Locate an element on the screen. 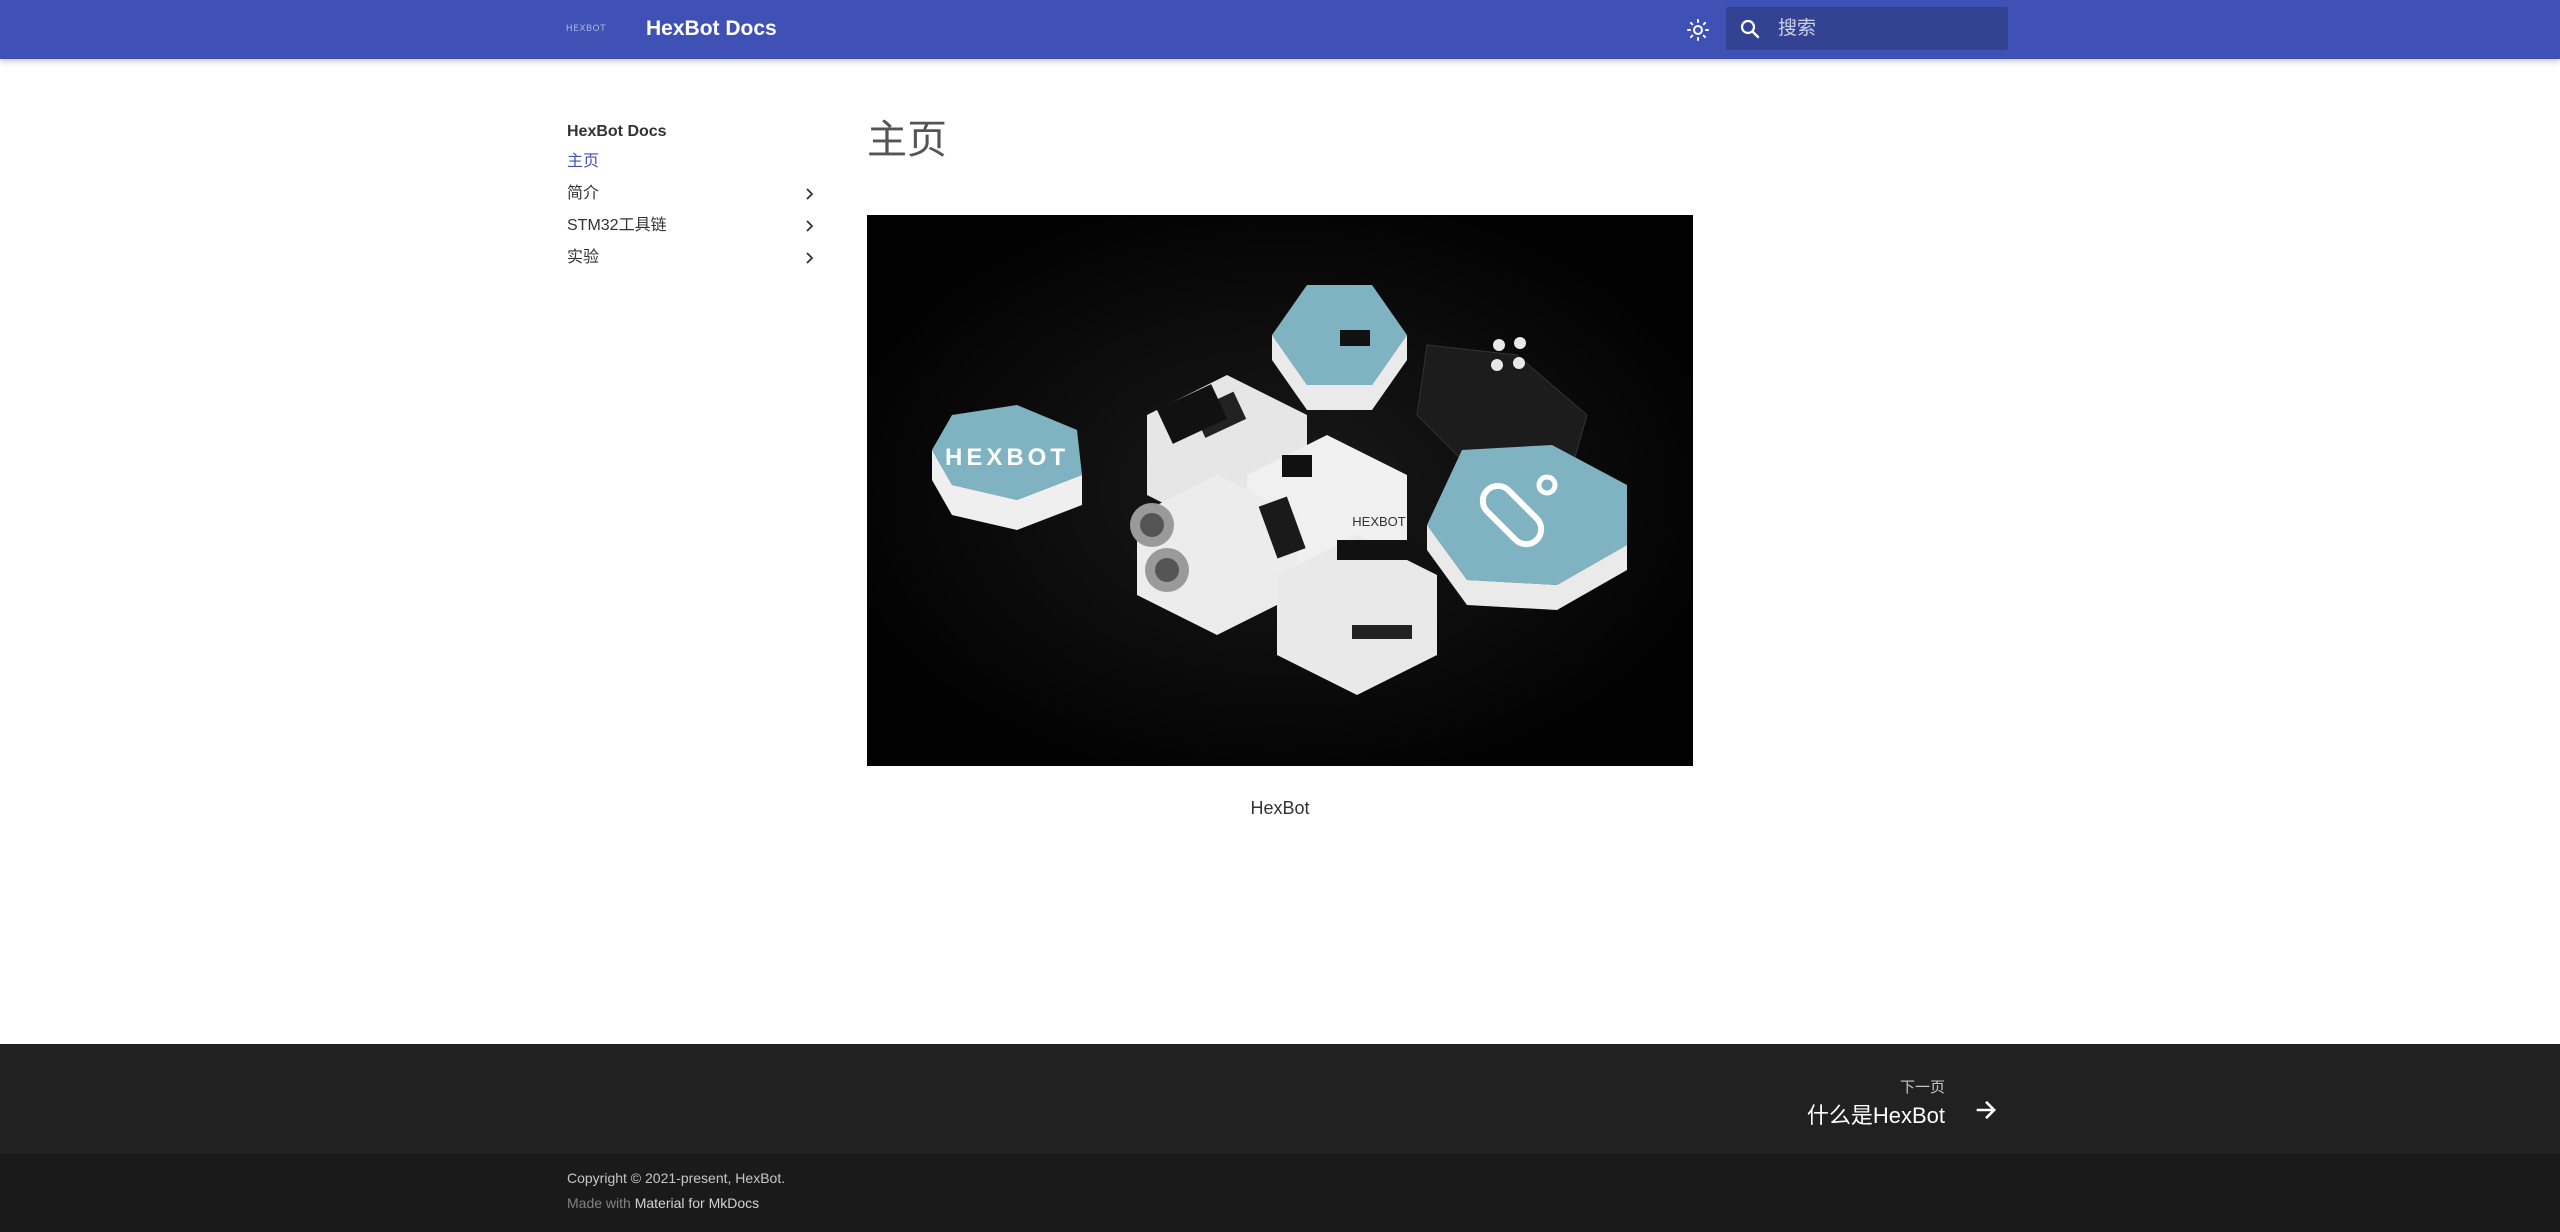 This screenshot has width=2560, height=1232. search-box is located at coordinates (1867, 28).